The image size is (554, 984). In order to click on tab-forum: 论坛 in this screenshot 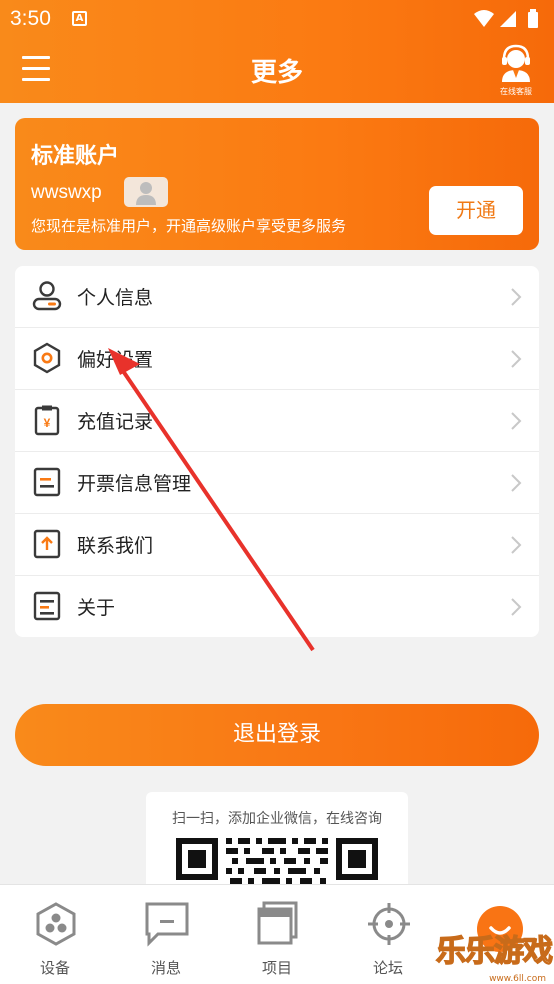, I will do `click(388, 934)`.